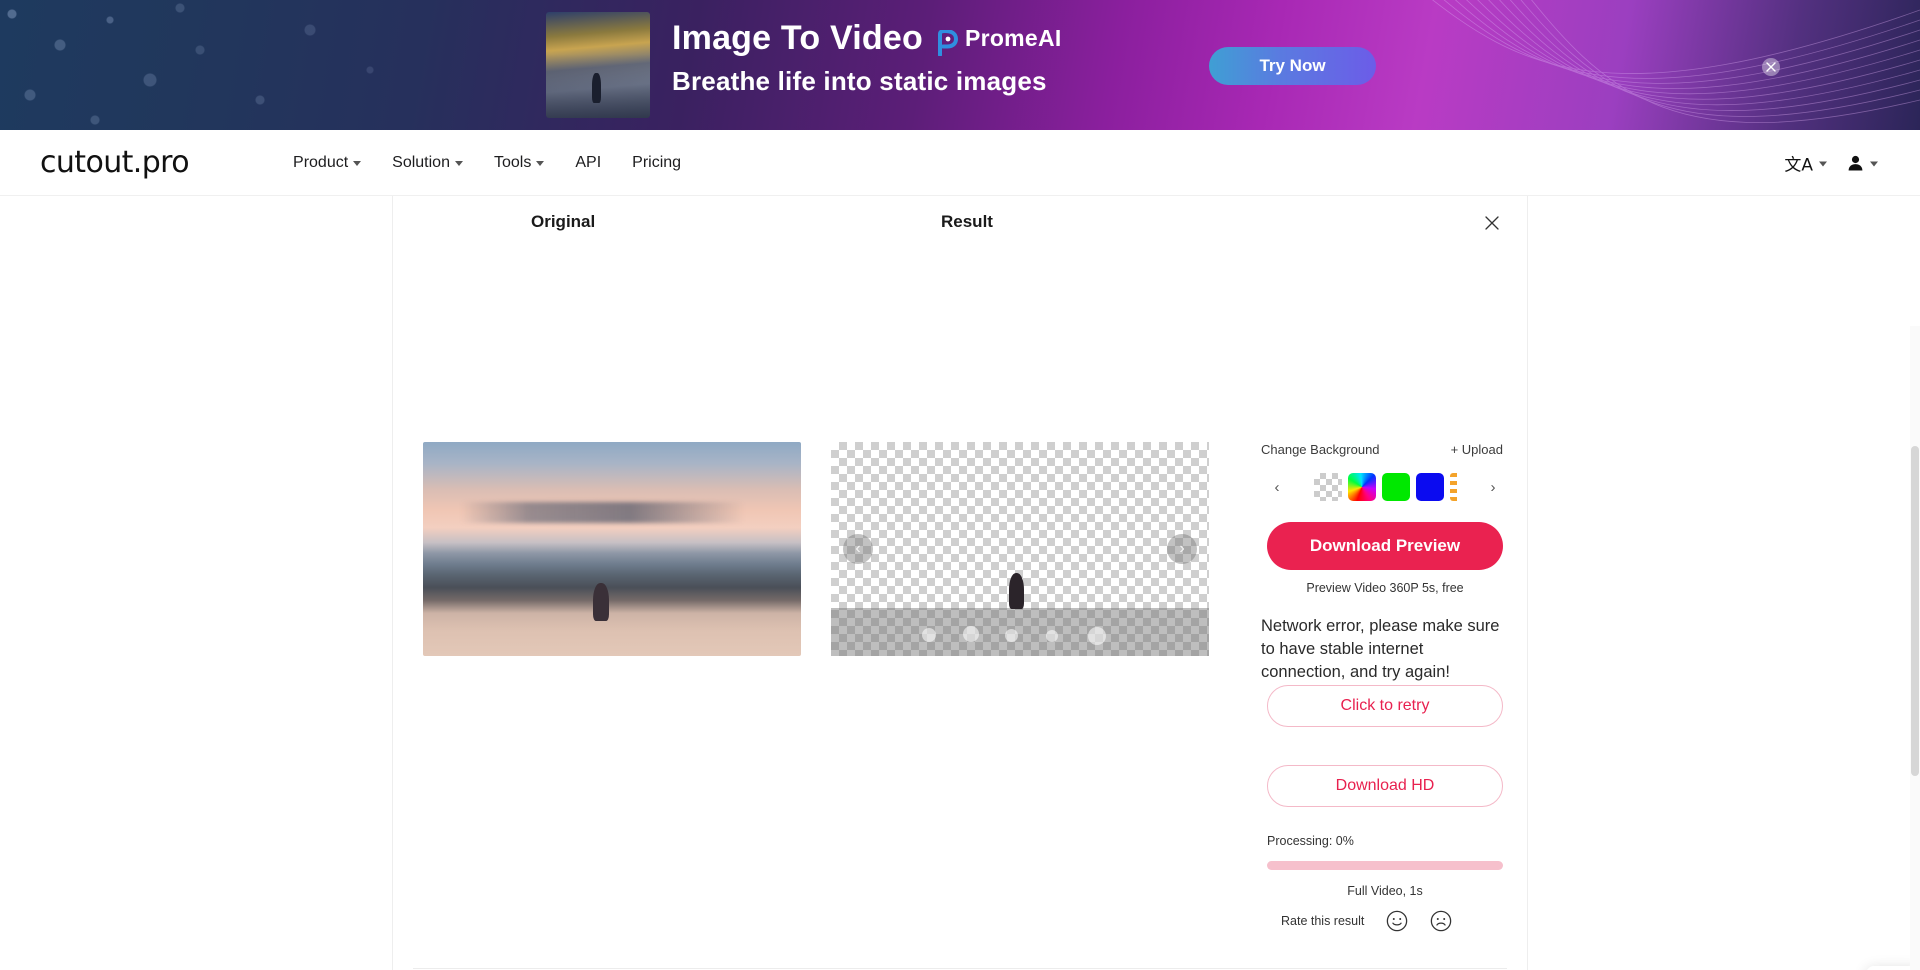  I want to click on close-icon, so click(1492, 223).